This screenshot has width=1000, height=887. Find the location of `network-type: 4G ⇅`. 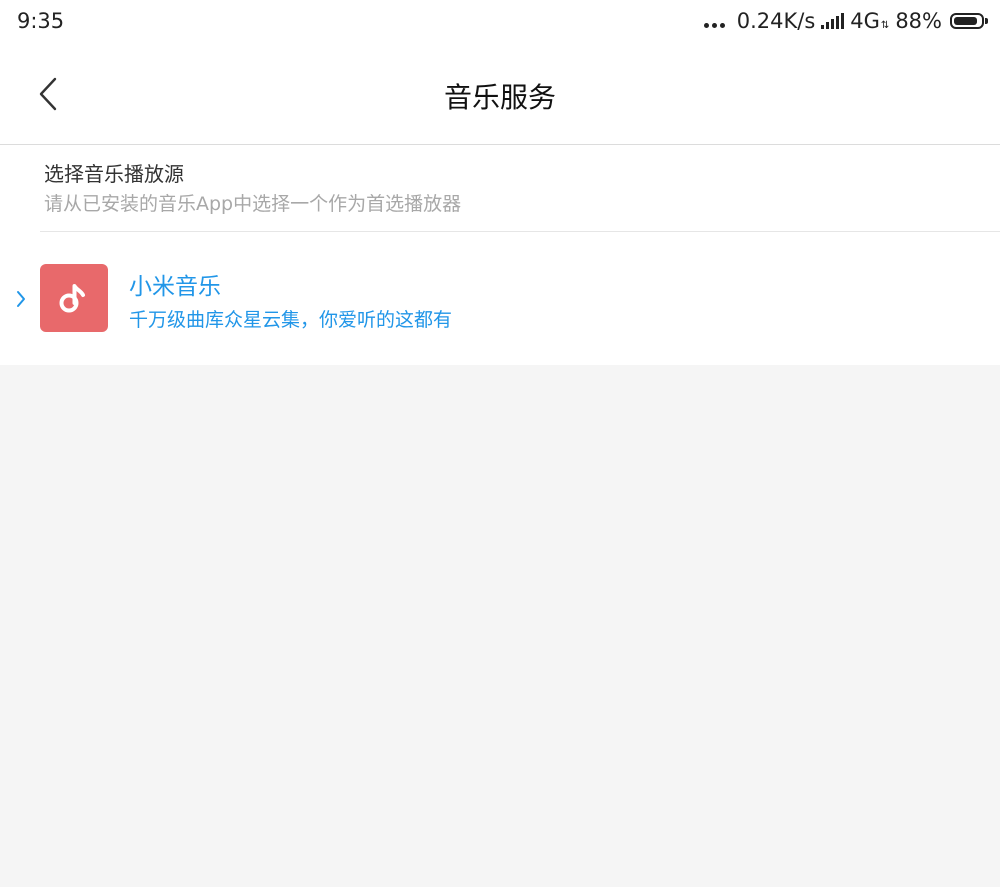

network-type: 4G ⇅ is located at coordinates (869, 21).